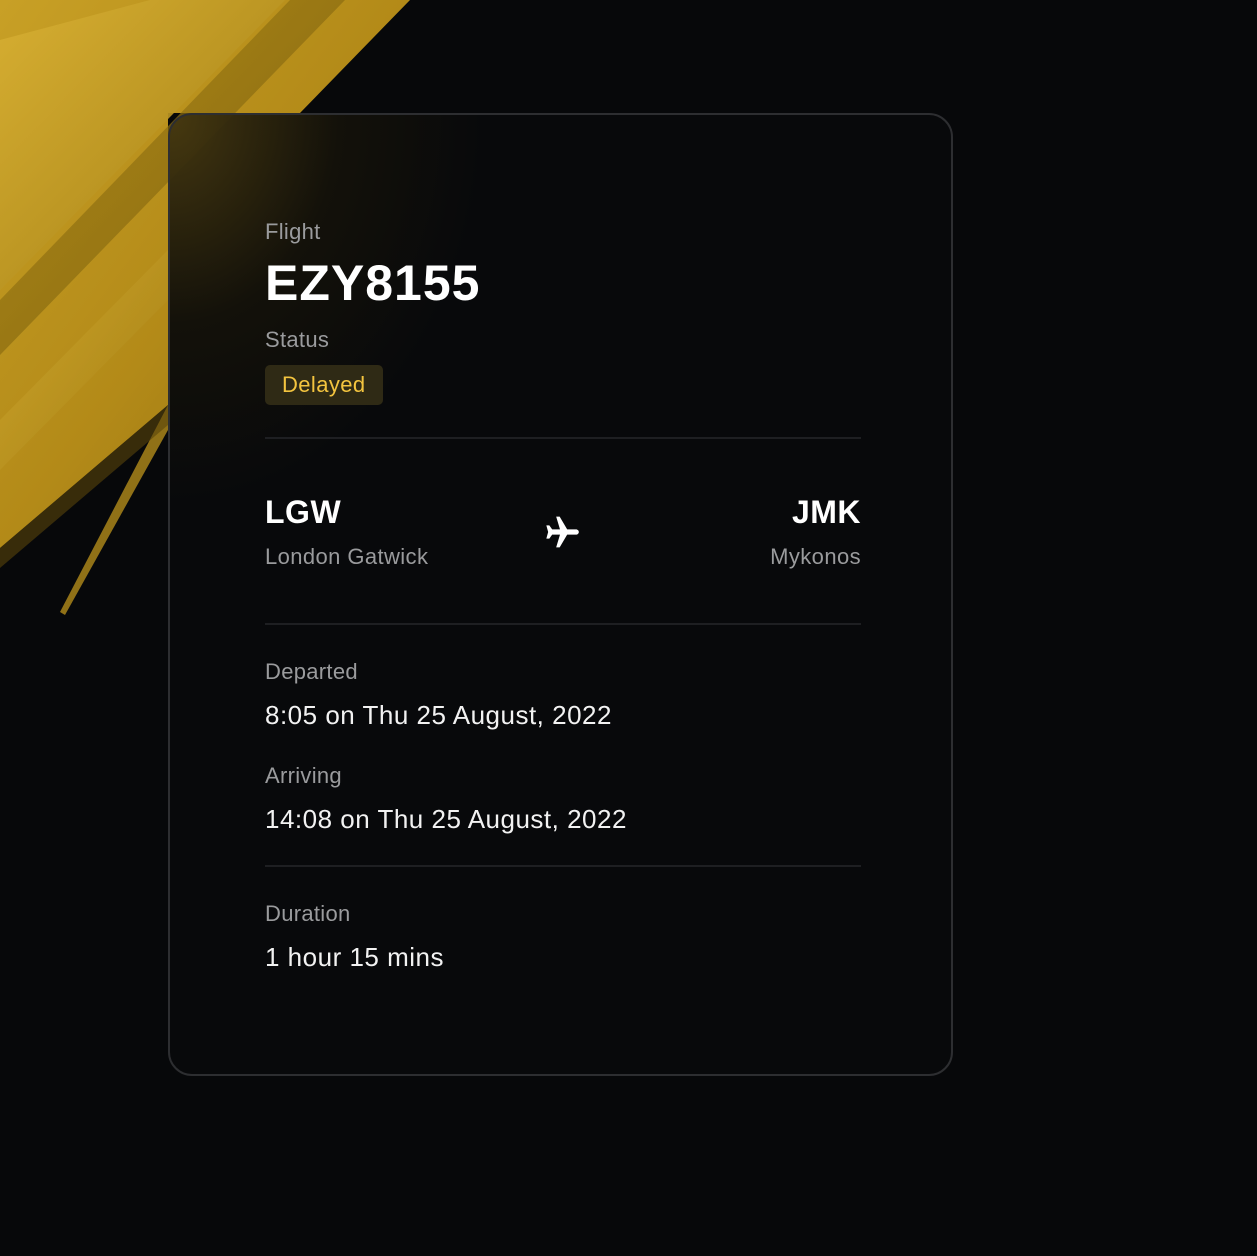 The height and width of the screenshot is (1256, 1257). I want to click on divider-middle, so click(563, 624).